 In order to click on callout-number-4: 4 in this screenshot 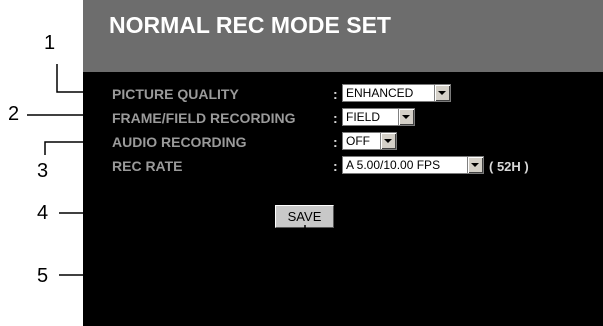, I will do `click(43, 213)`.